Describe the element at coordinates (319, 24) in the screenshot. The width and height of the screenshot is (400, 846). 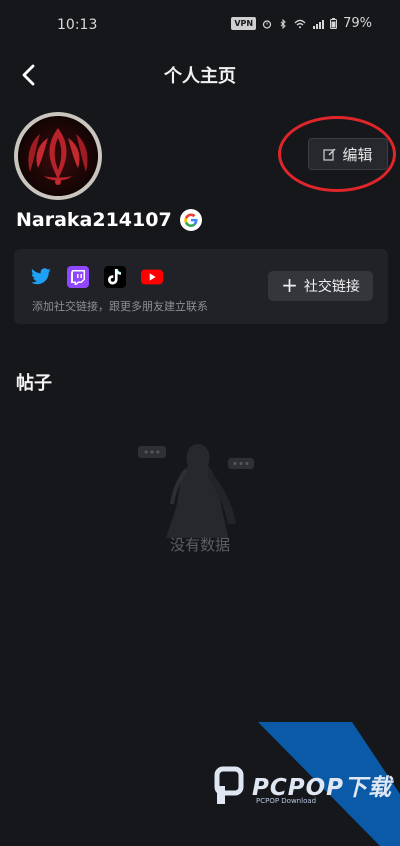
I see `signal-icon` at that location.